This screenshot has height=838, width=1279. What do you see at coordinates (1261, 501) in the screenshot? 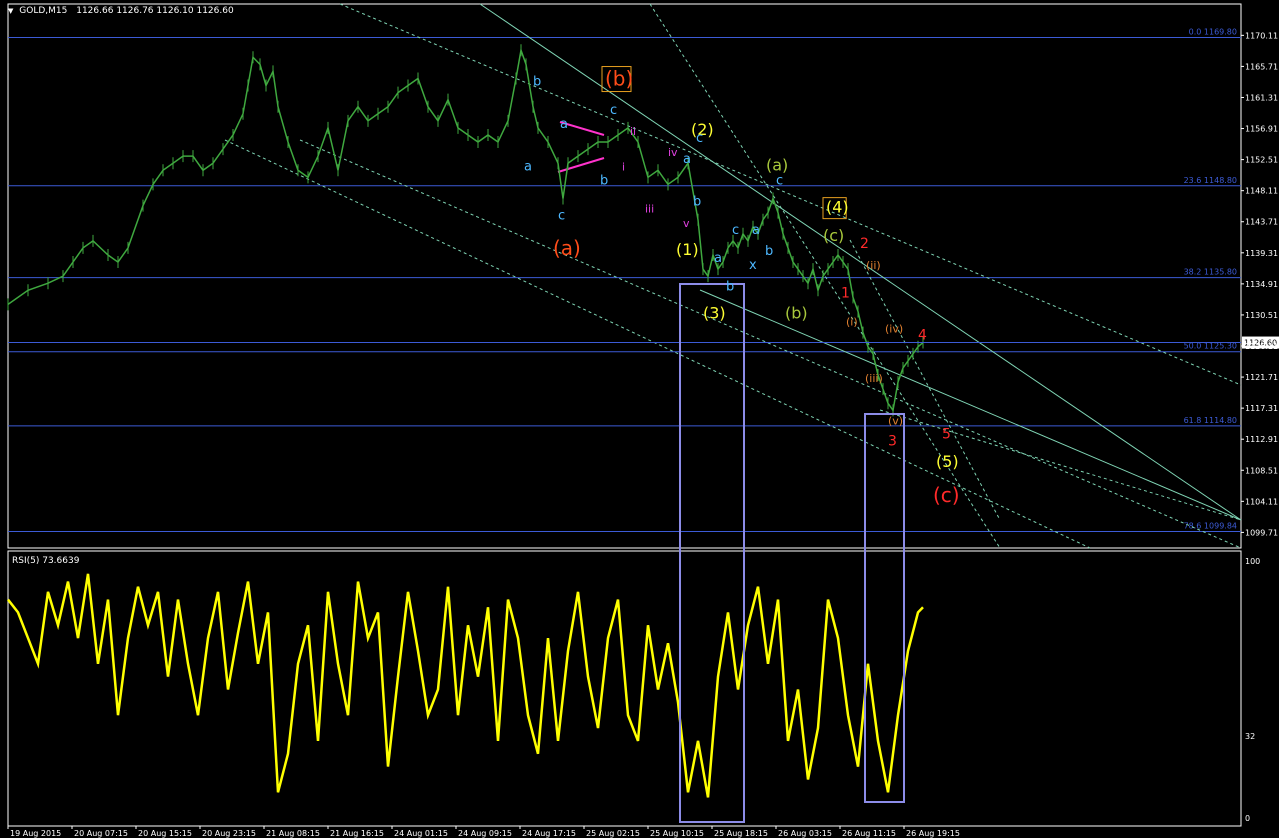
I see `price-tick-label: 1104.11` at bounding box center [1261, 501].